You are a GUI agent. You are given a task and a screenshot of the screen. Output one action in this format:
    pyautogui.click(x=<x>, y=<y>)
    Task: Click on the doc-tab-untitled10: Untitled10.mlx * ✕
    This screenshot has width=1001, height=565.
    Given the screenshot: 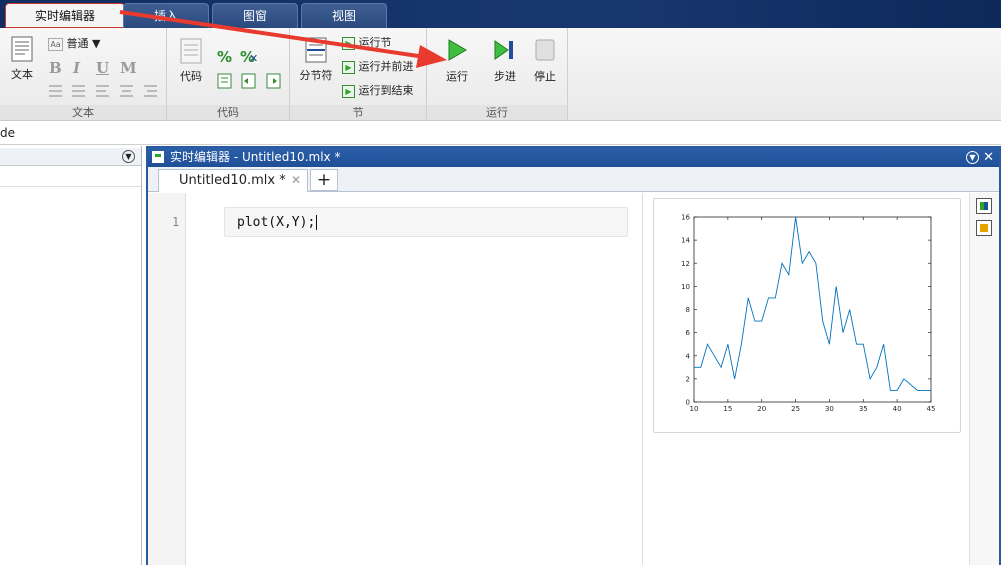 What is the action you would take?
    pyautogui.click(x=233, y=180)
    